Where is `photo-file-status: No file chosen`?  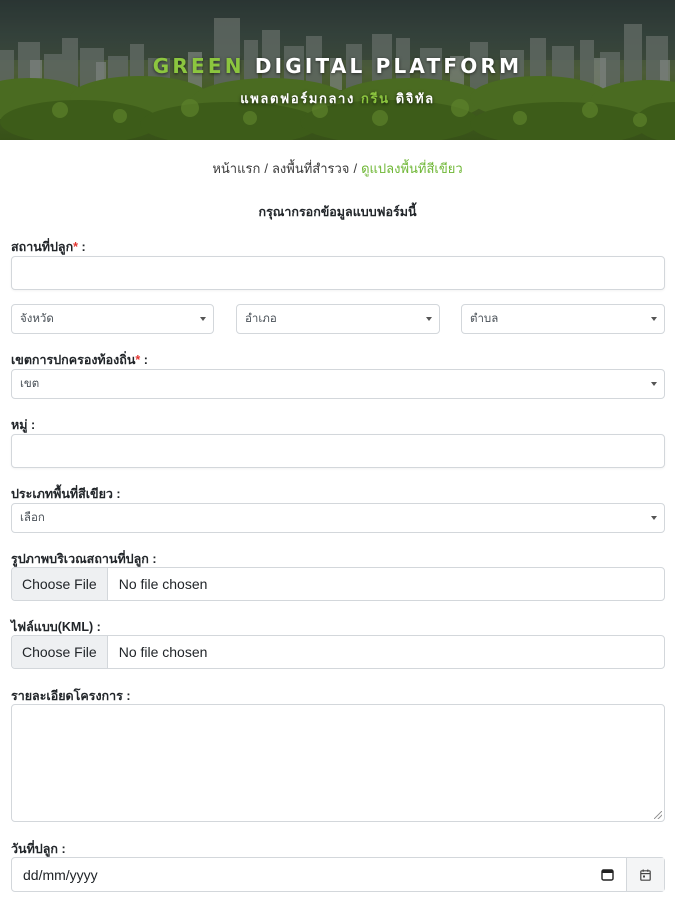 photo-file-status: No file chosen is located at coordinates (163, 584).